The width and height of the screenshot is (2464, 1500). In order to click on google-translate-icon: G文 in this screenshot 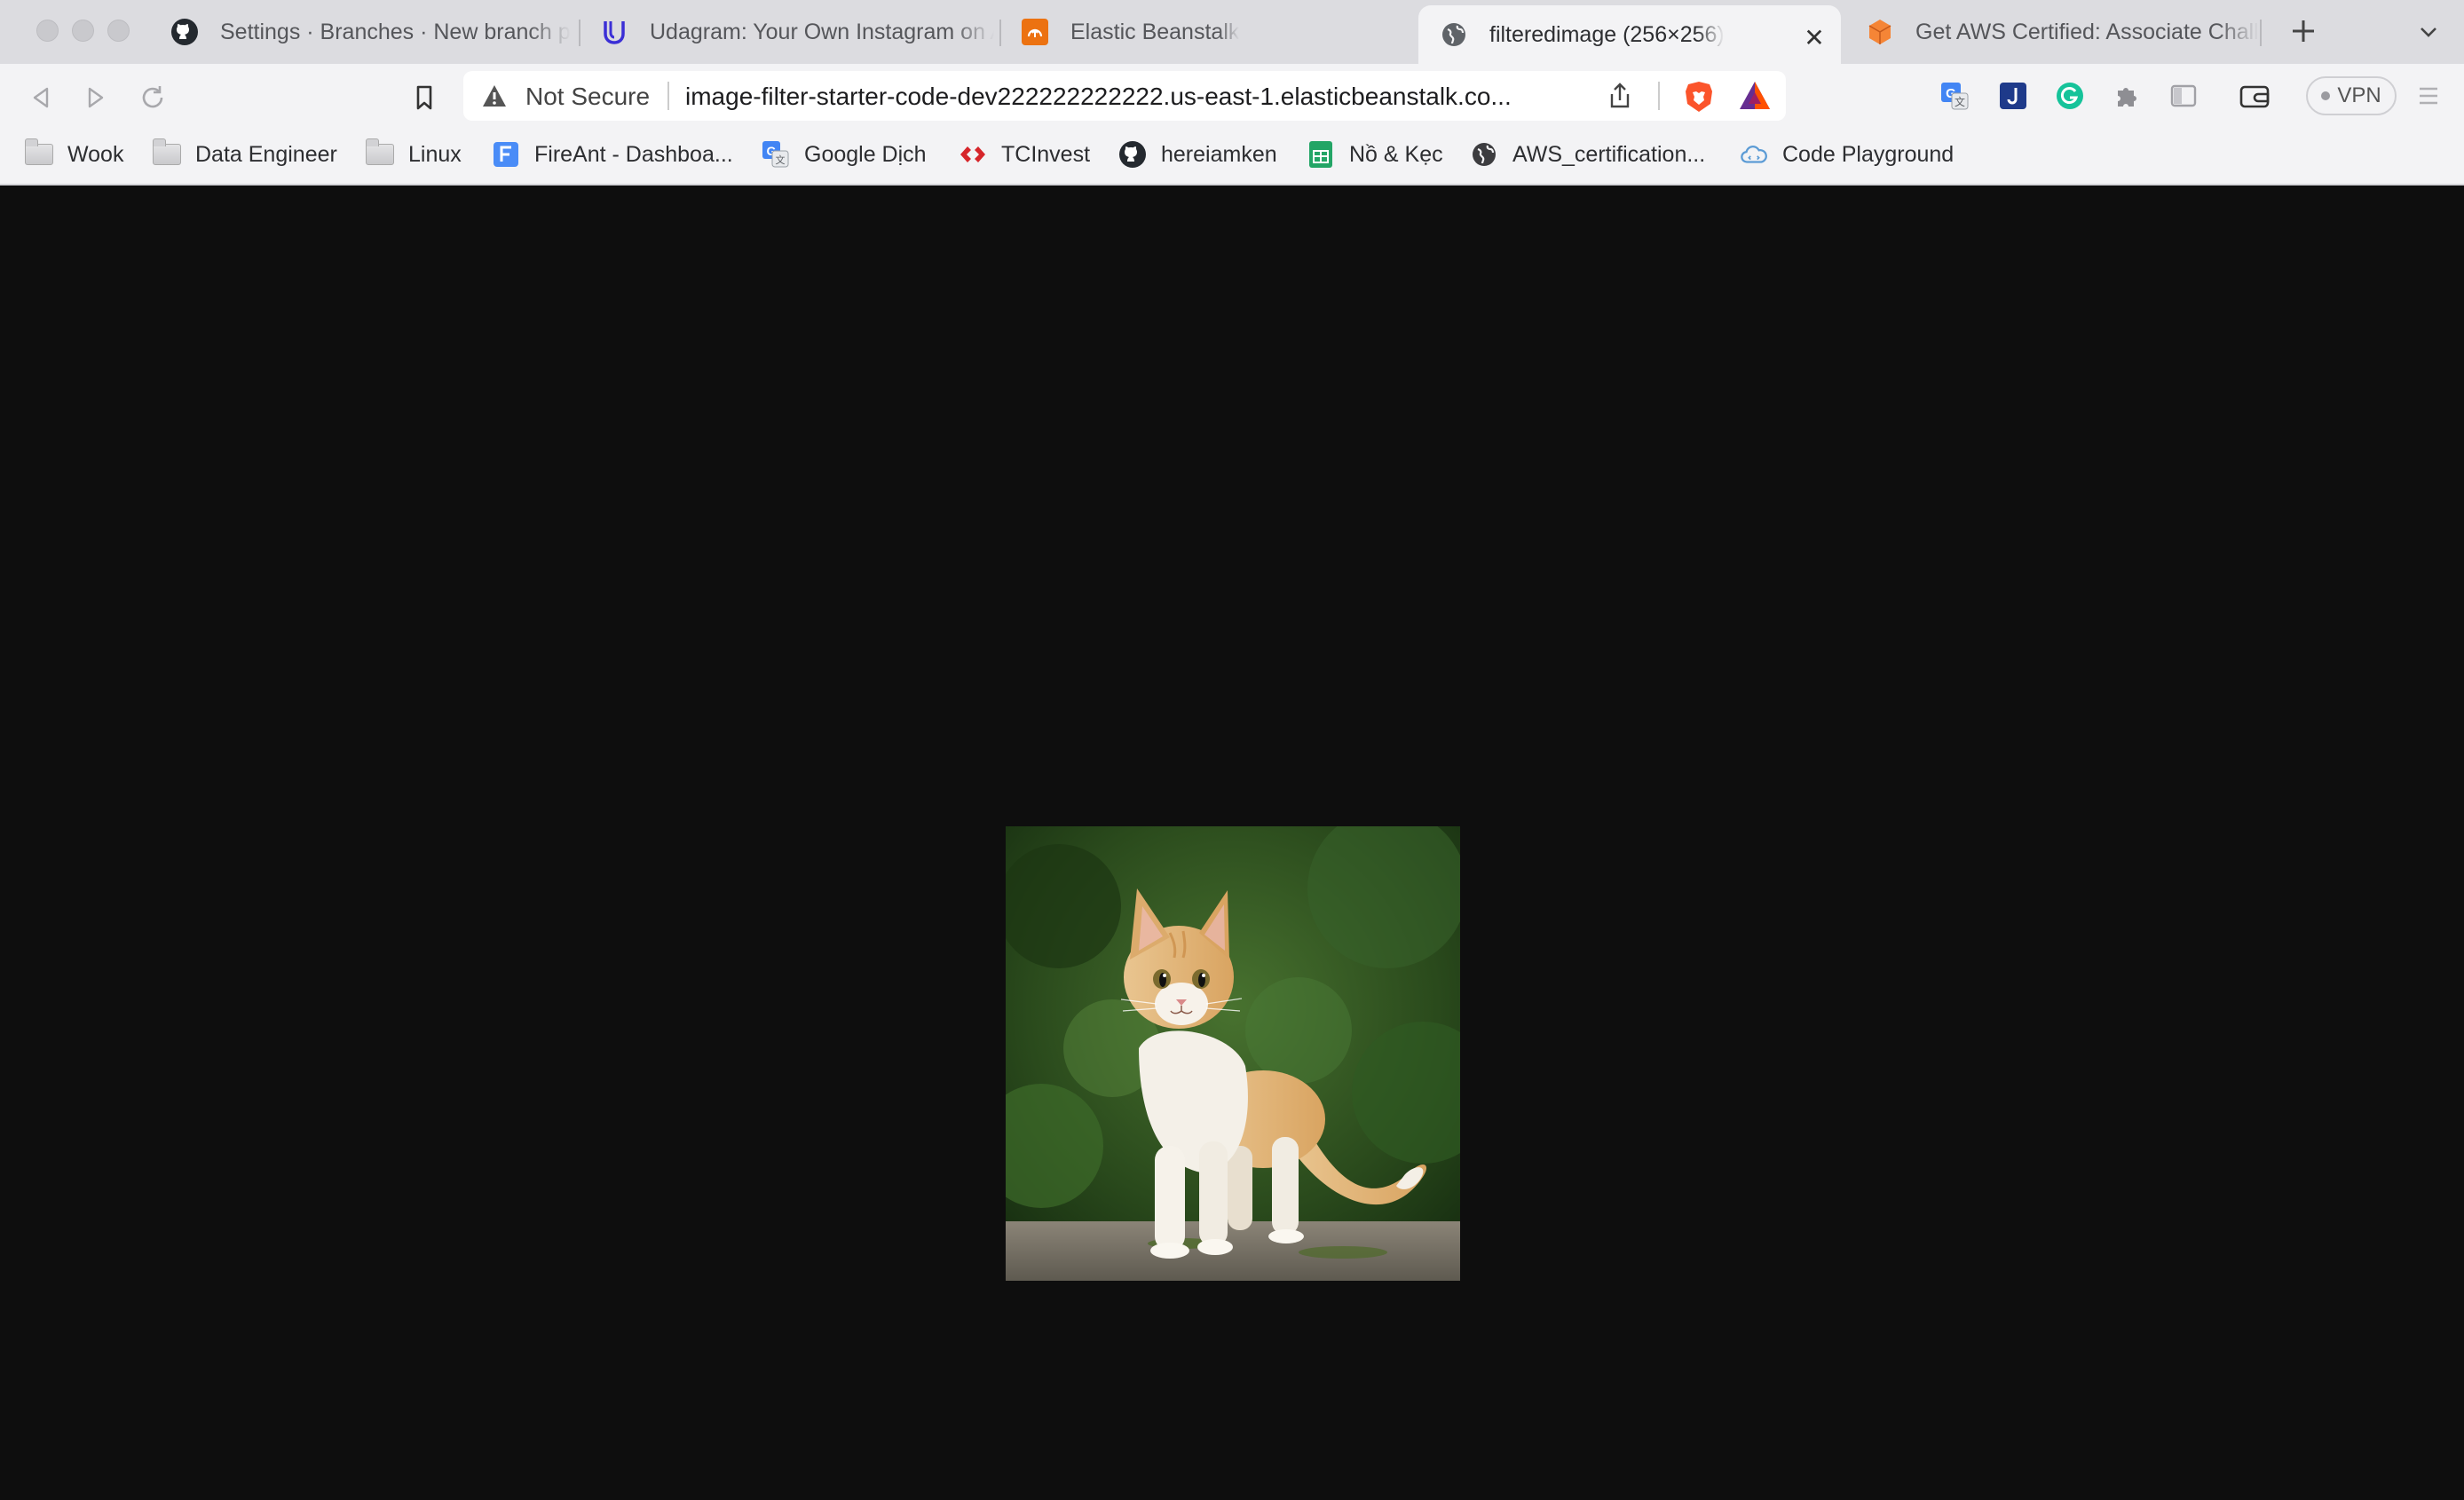, I will do `click(776, 154)`.